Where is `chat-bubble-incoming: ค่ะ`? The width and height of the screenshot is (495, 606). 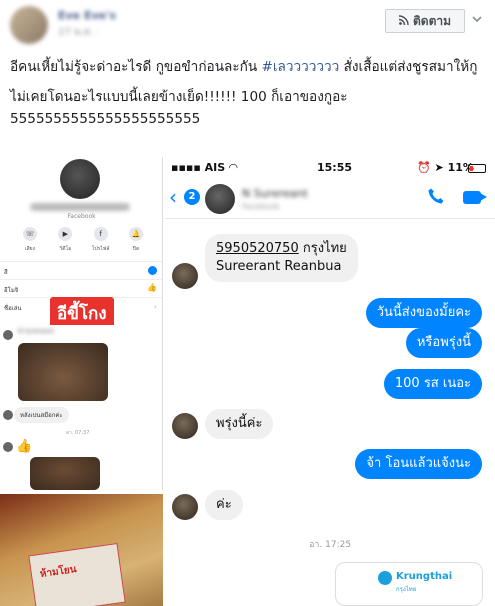
chat-bubble-incoming: ค่ะ is located at coordinates (224, 505).